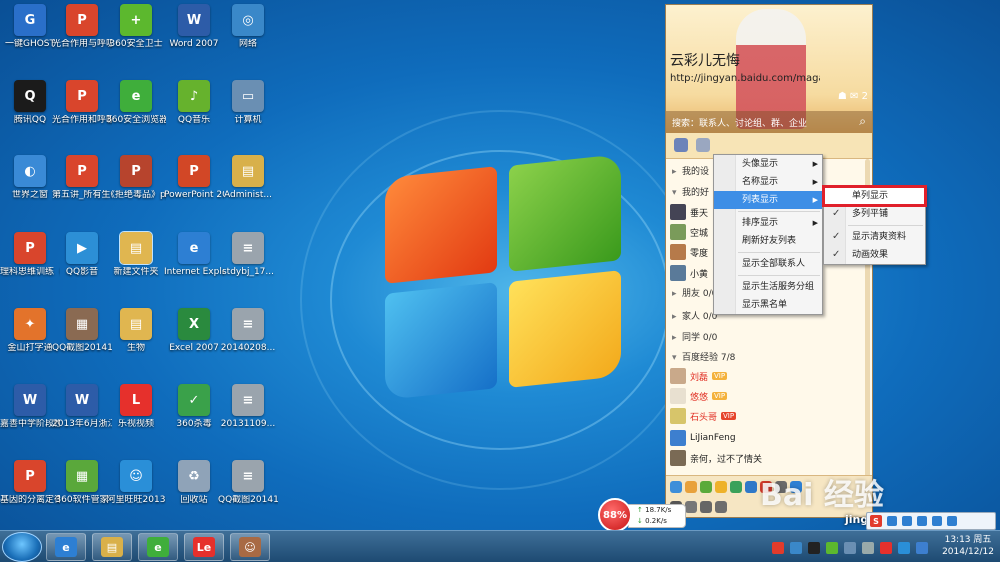 Image resolution: width=1000 pixels, height=562 pixels. What do you see at coordinates (721, 507) in the screenshot?
I see `folder-icon` at bounding box center [721, 507].